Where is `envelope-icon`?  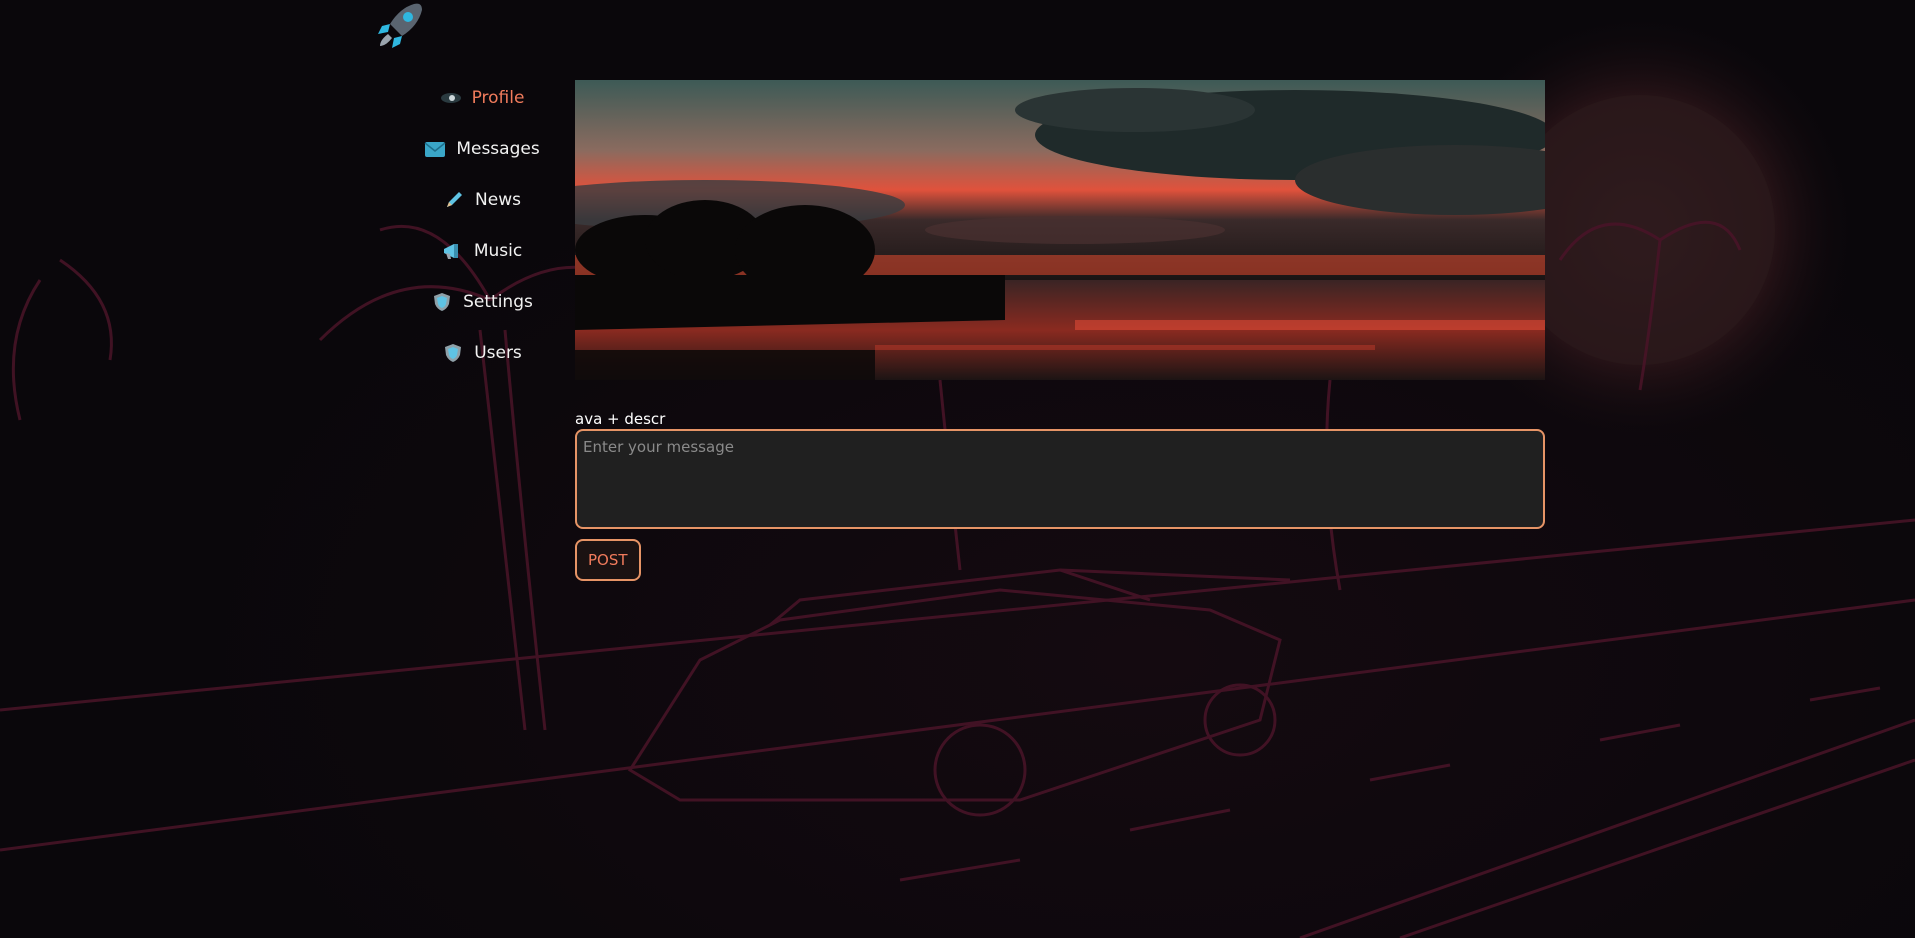 envelope-icon is located at coordinates (435, 149).